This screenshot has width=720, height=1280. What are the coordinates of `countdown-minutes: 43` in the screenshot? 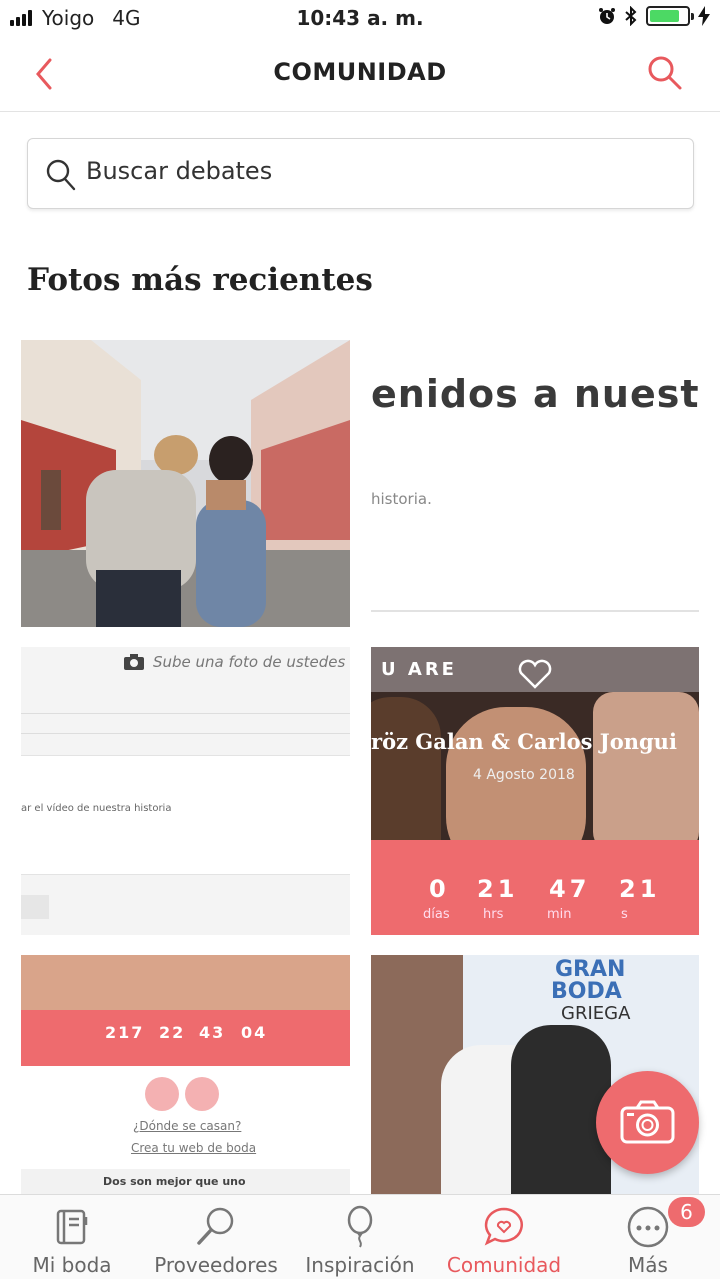 It's located at (212, 1032).